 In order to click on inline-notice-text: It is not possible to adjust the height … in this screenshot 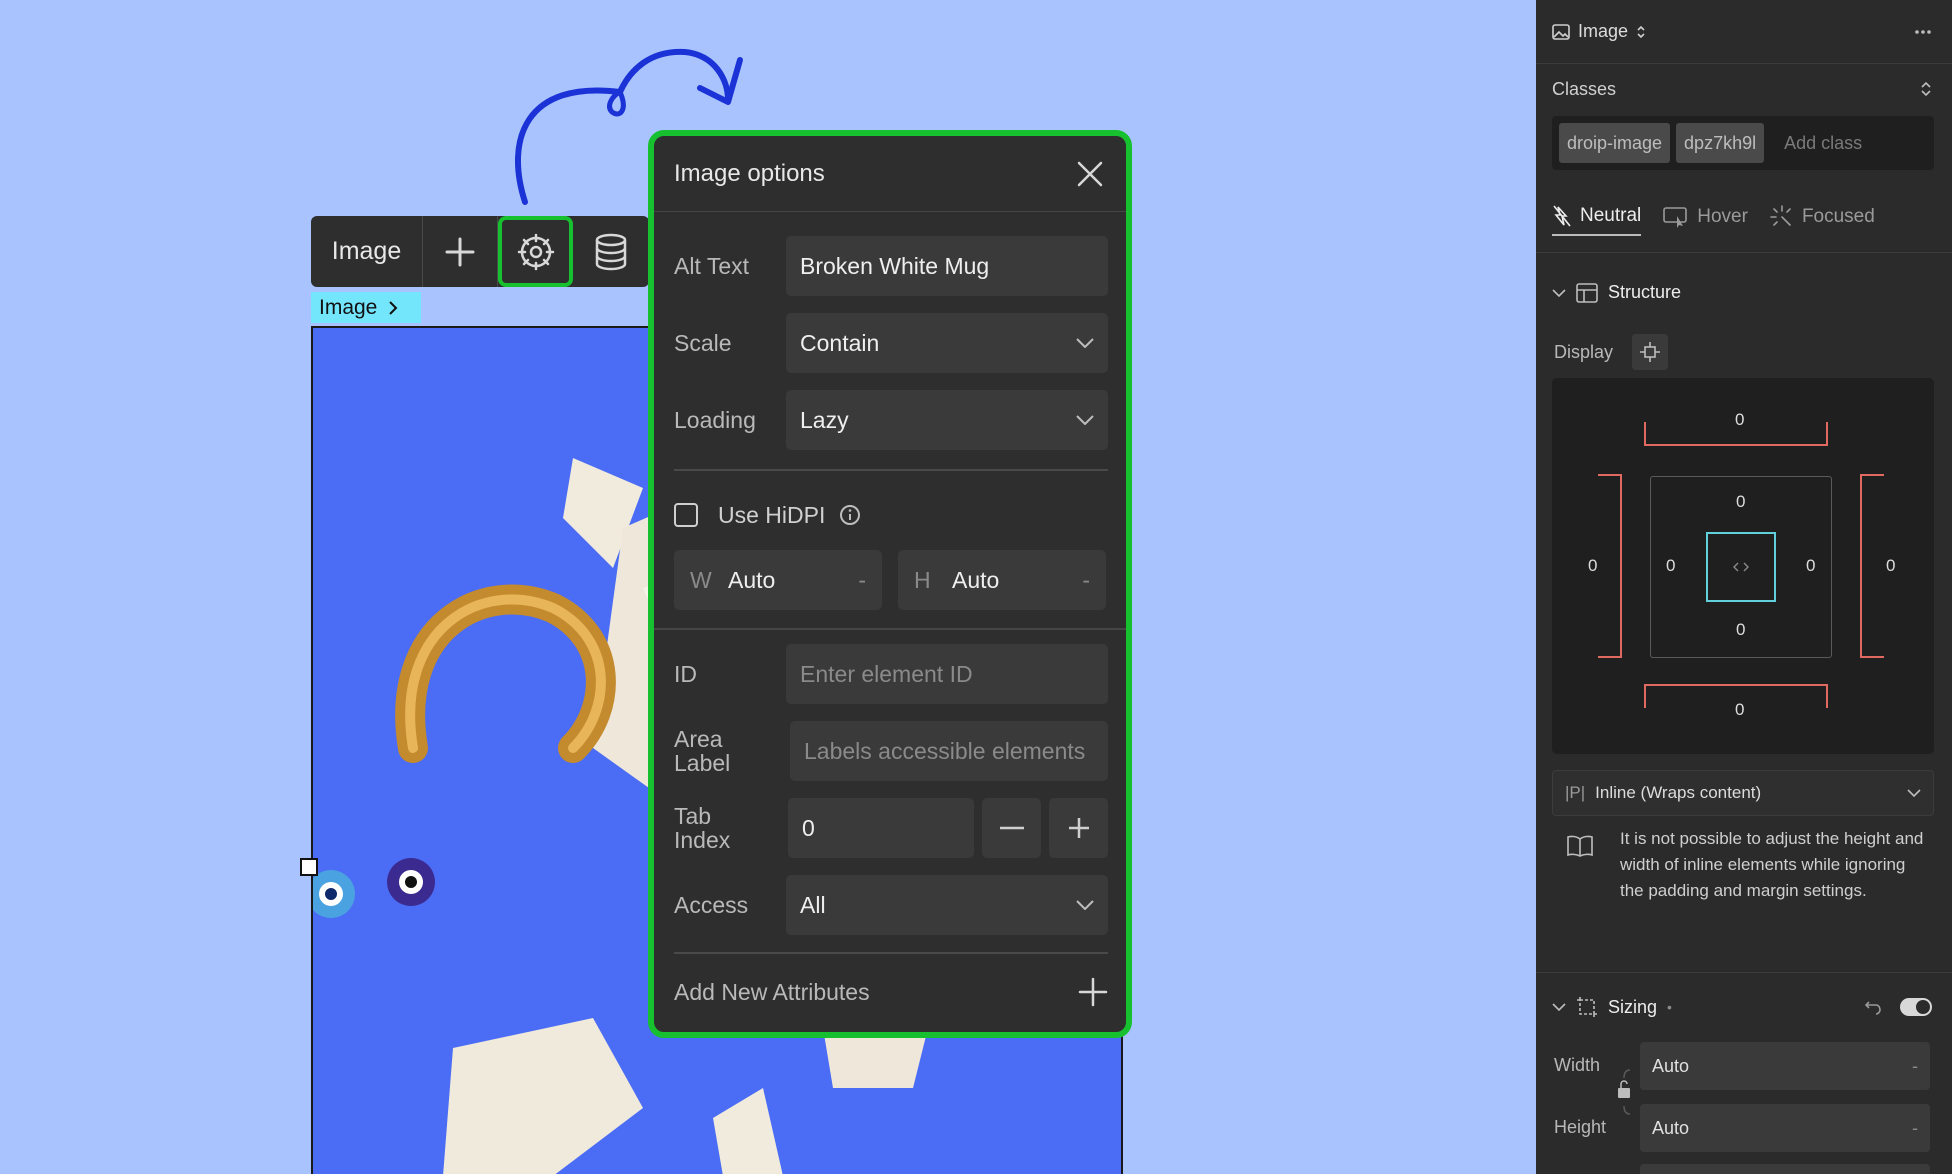, I will do `click(1772, 864)`.